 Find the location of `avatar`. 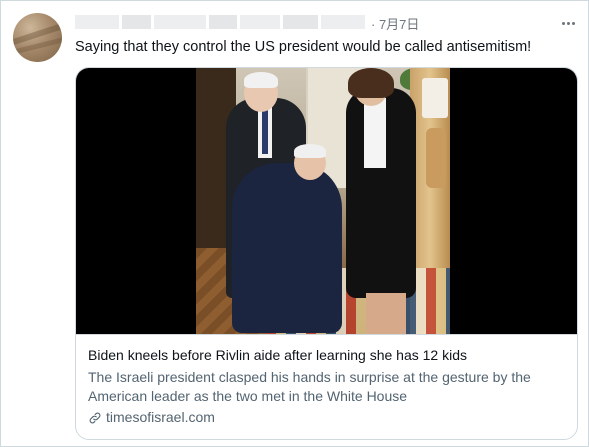

avatar is located at coordinates (37, 37).